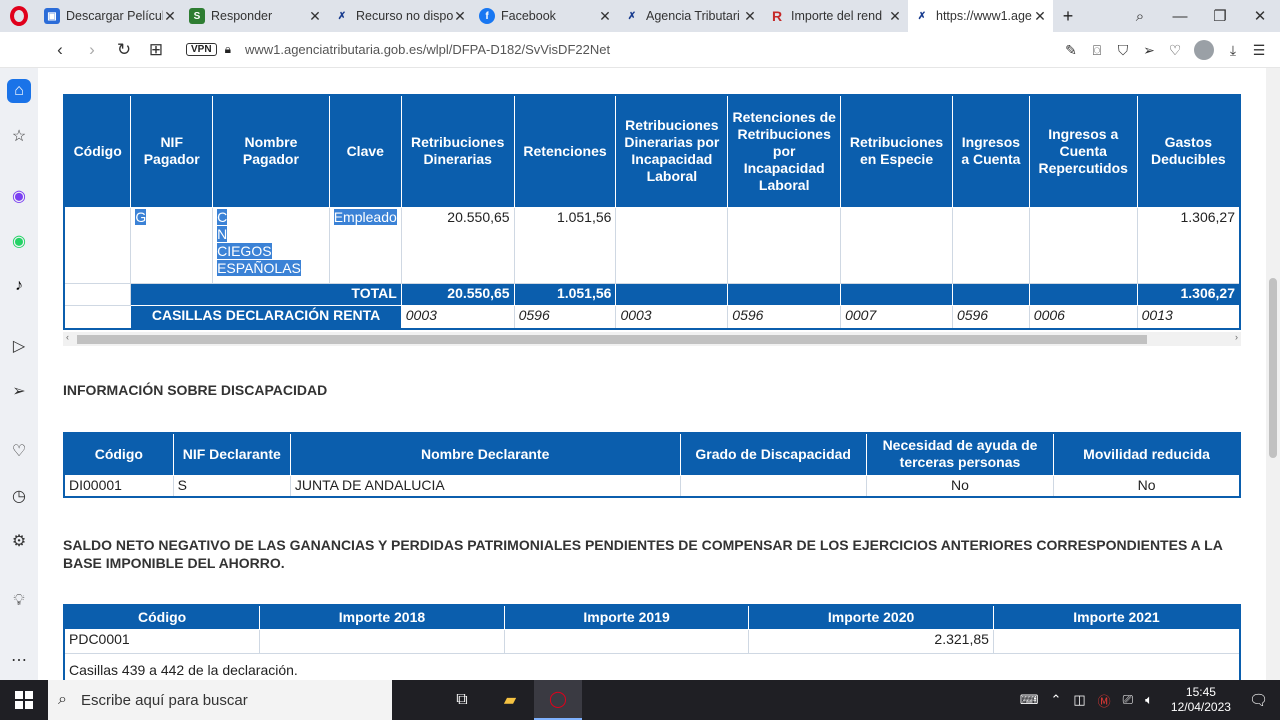 The width and height of the screenshot is (1280, 720). I want to click on gear-icon: ⚙, so click(19, 541).